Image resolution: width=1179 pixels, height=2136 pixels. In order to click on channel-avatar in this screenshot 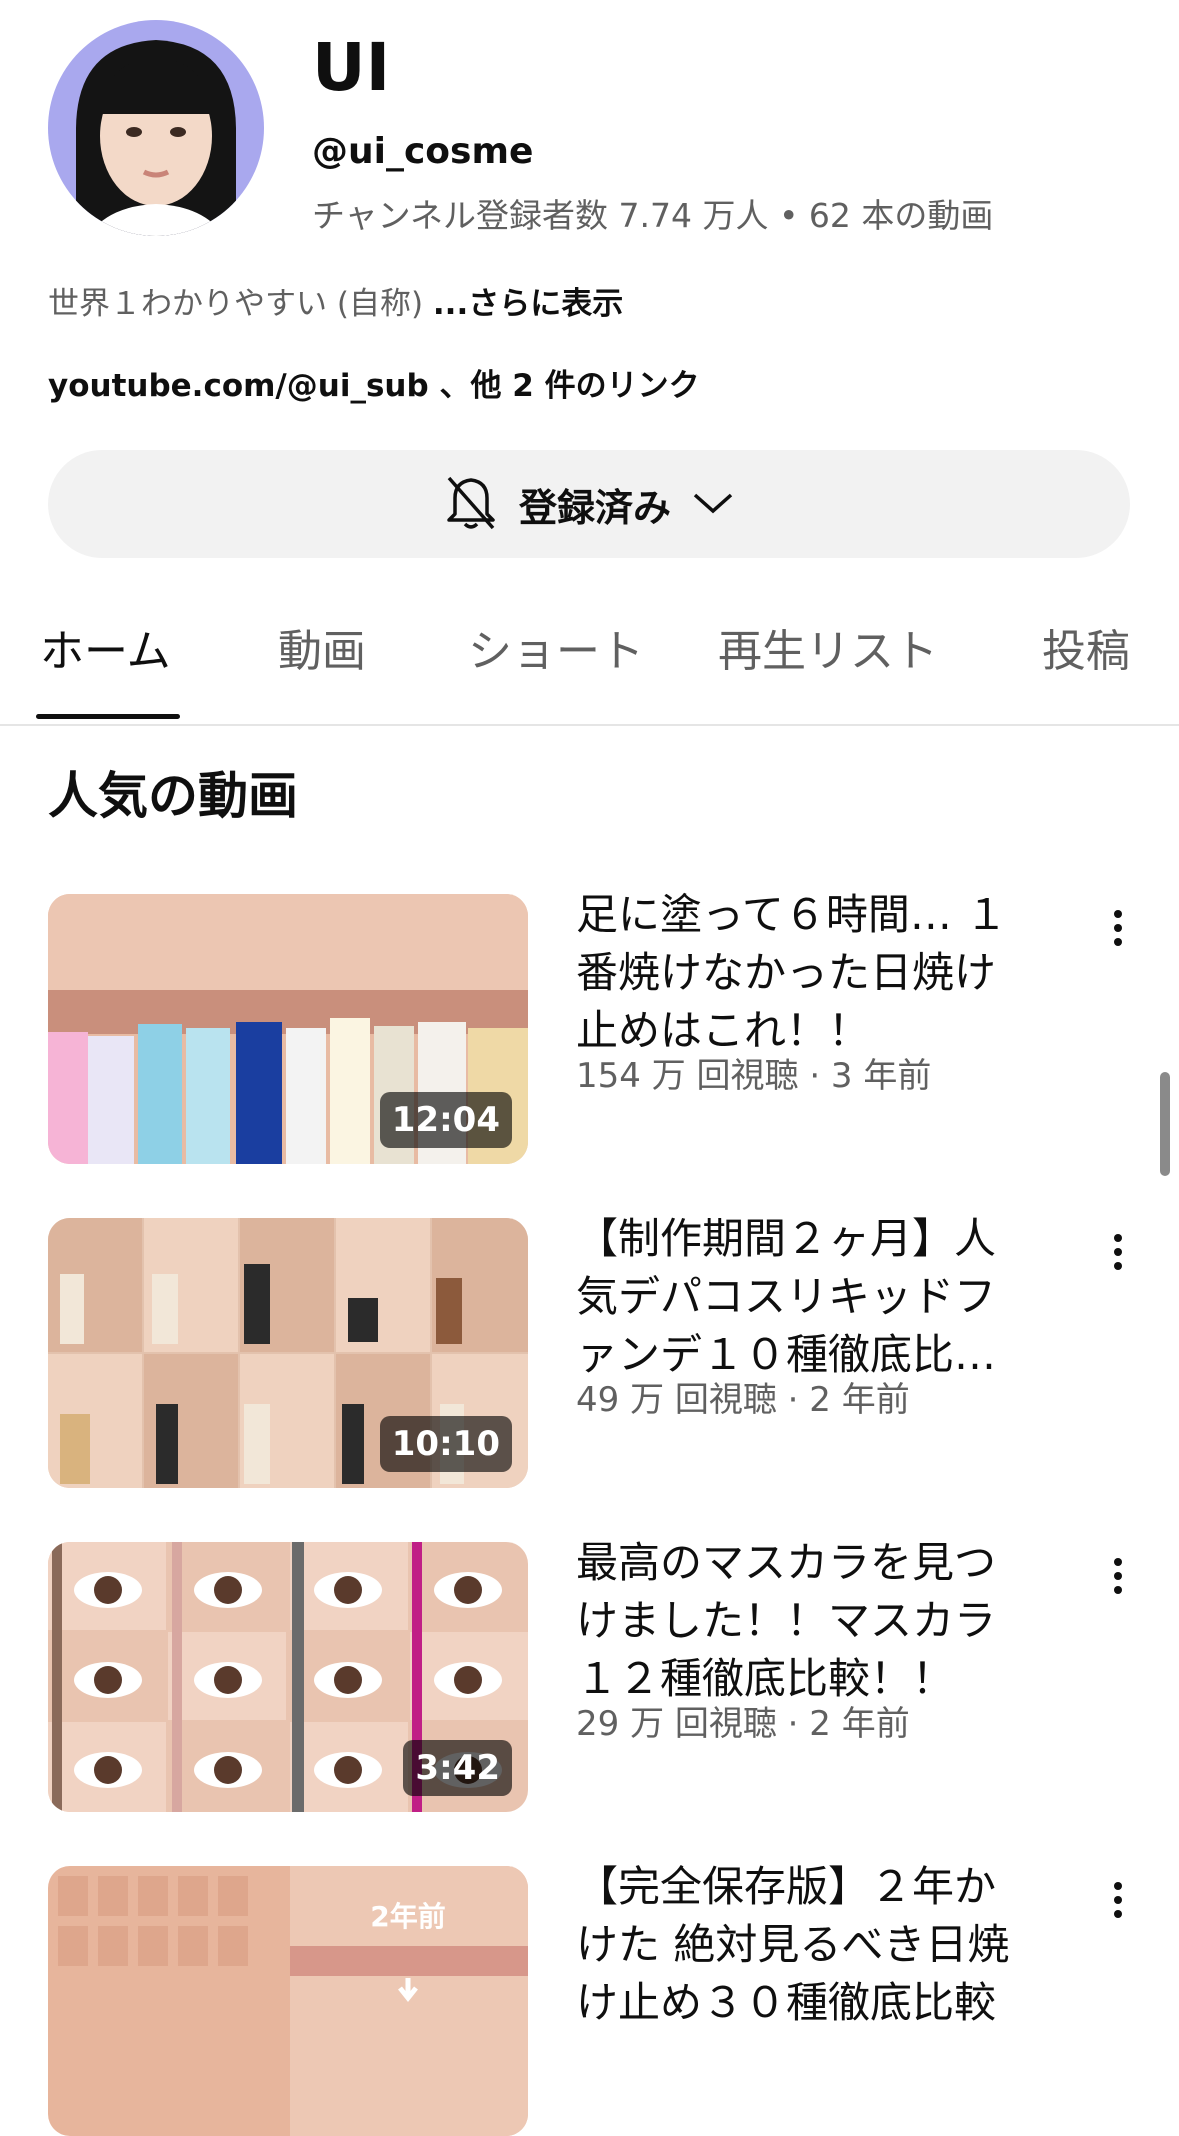, I will do `click(156, 128)`.